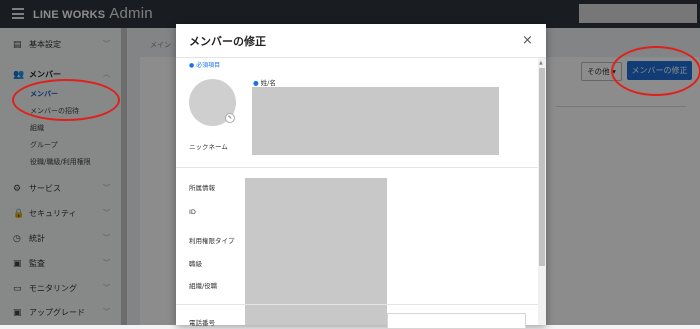  I want to click on field-label-rank: 職級, so click(195, 264).